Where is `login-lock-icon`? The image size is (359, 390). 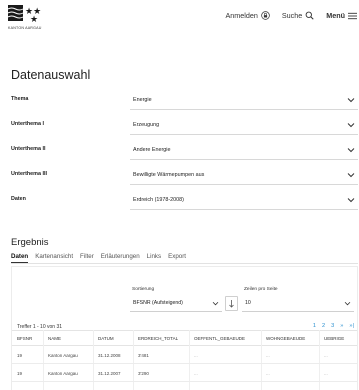
login-lock-icon is located at coordinates (265, 15).